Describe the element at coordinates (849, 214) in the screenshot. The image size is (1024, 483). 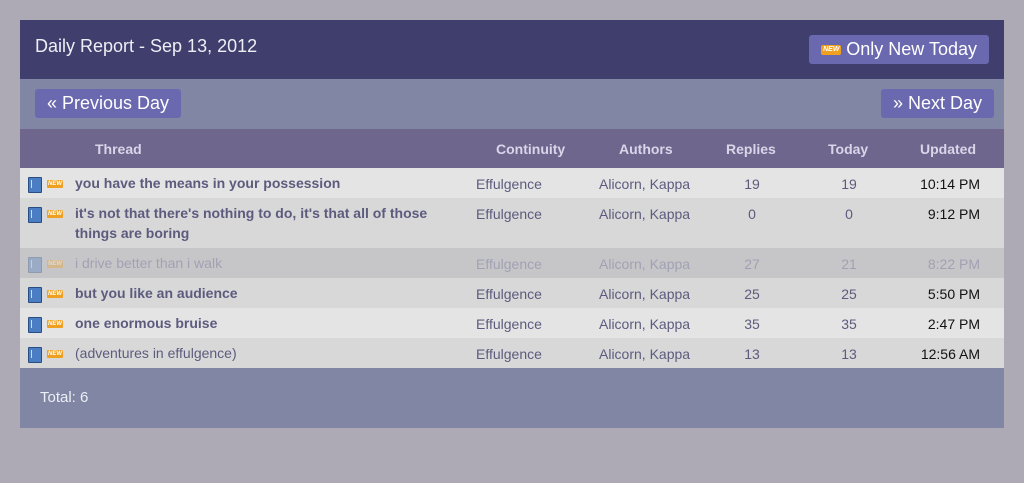
I see `today-count: 0` at that location.